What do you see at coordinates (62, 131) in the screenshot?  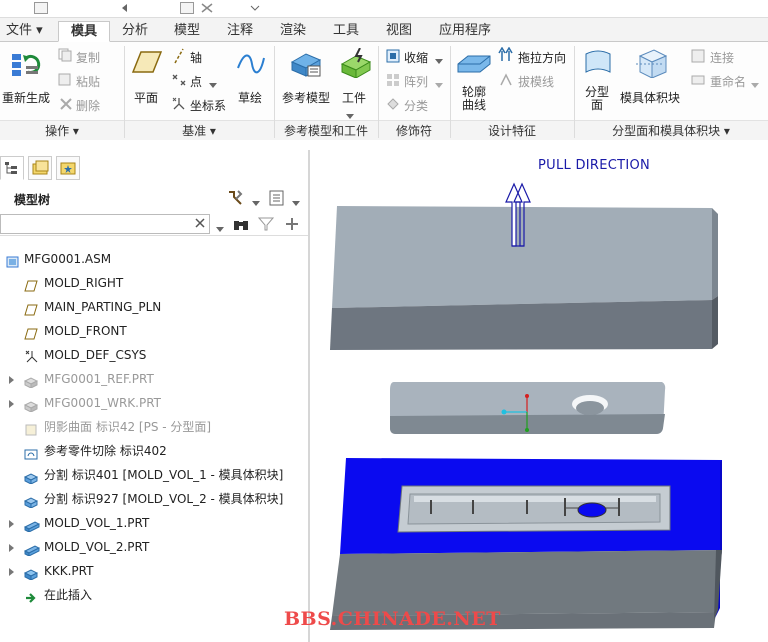 I see `group-operations: 操作 ▾` at bounding box center [62, 131].